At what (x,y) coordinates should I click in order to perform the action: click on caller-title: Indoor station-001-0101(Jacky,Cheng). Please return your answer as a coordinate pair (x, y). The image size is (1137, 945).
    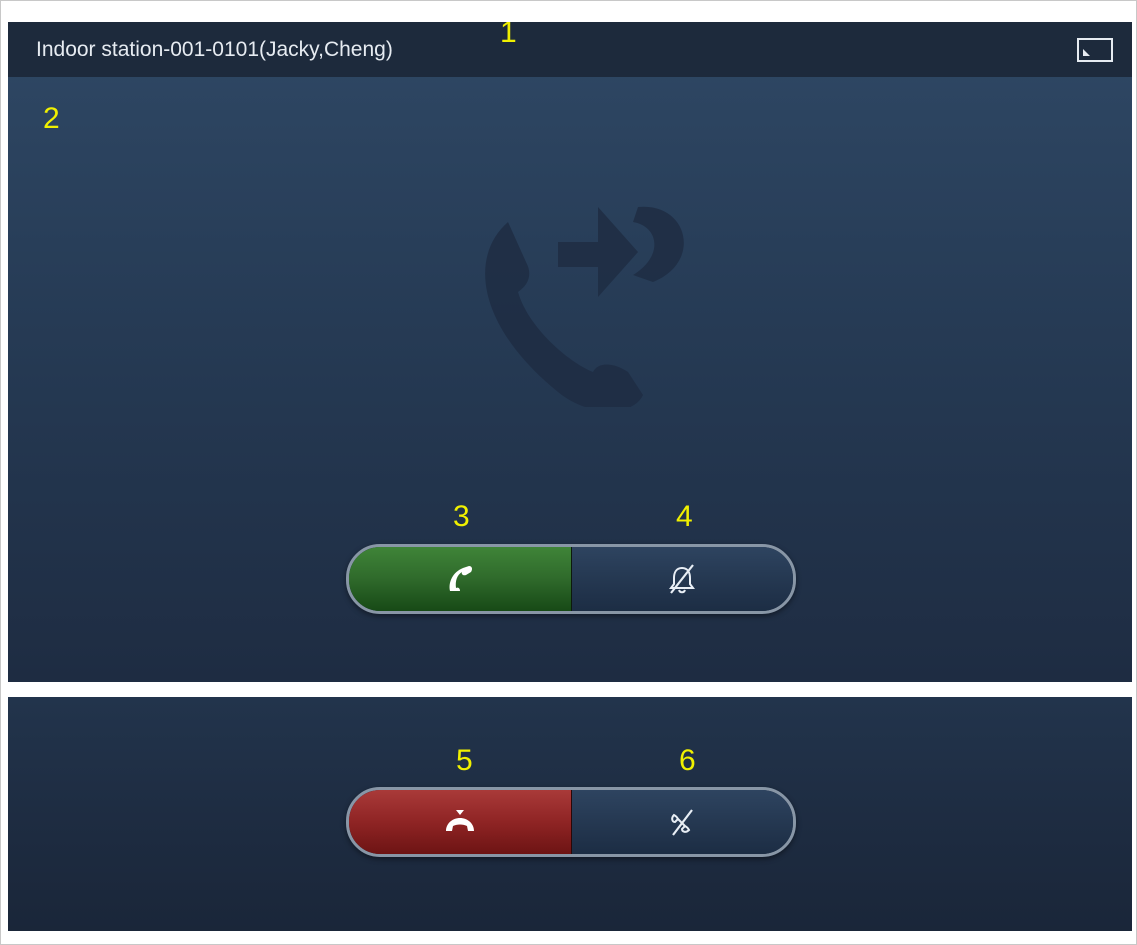
    Looking at the image, I should click on (214, 49).